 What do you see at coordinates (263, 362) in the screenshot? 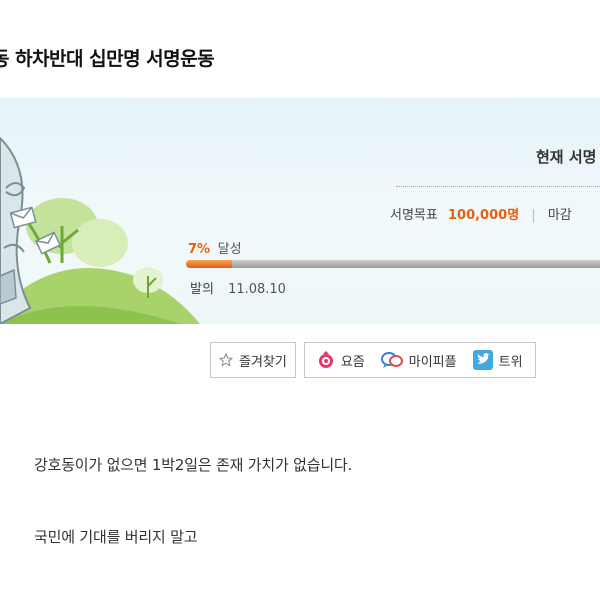
I see `bookmark-label: 즐겨찾기` at bounding box center [263, 362].